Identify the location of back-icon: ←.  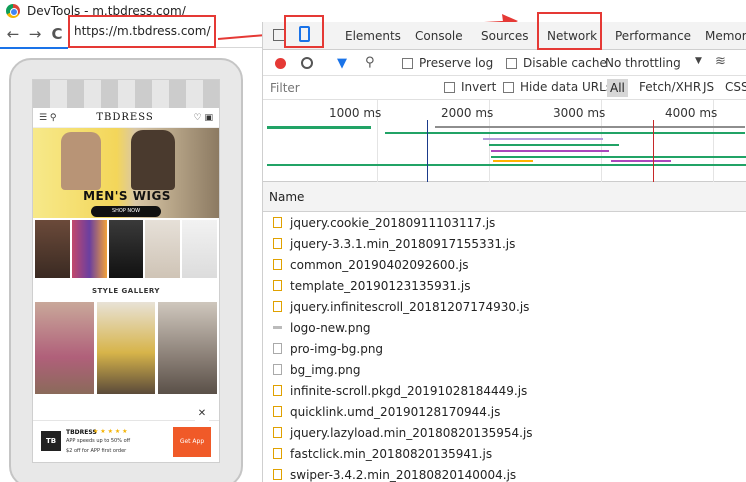
(13, 34).